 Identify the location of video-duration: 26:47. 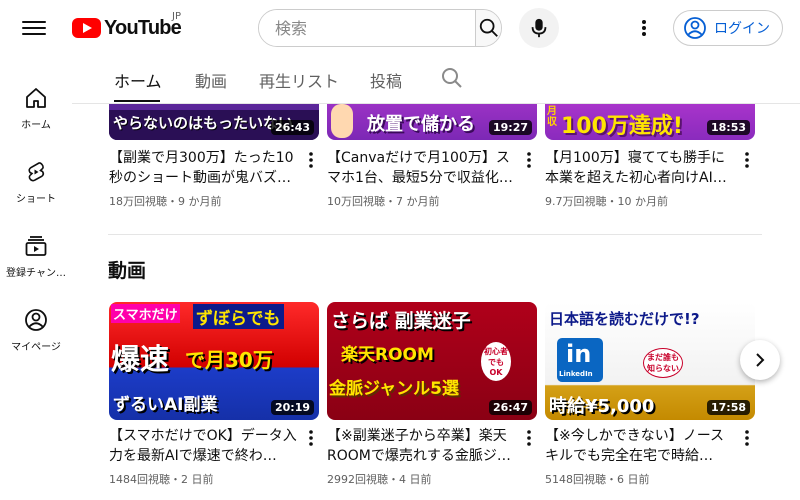
(510, 407).